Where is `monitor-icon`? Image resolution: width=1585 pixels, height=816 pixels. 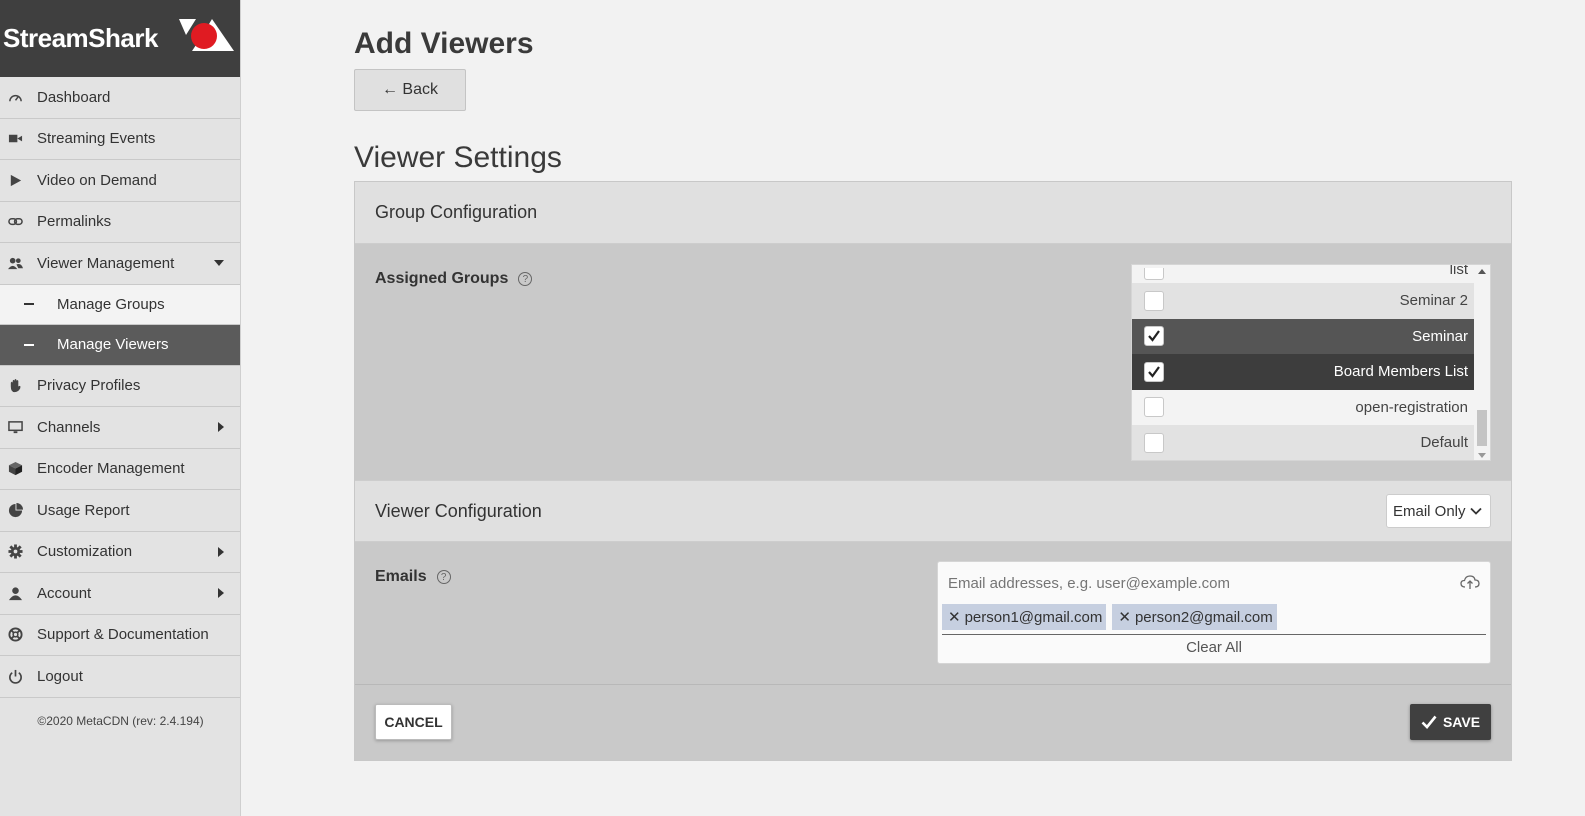 monitor-icon is located at coordinates (15, 427).